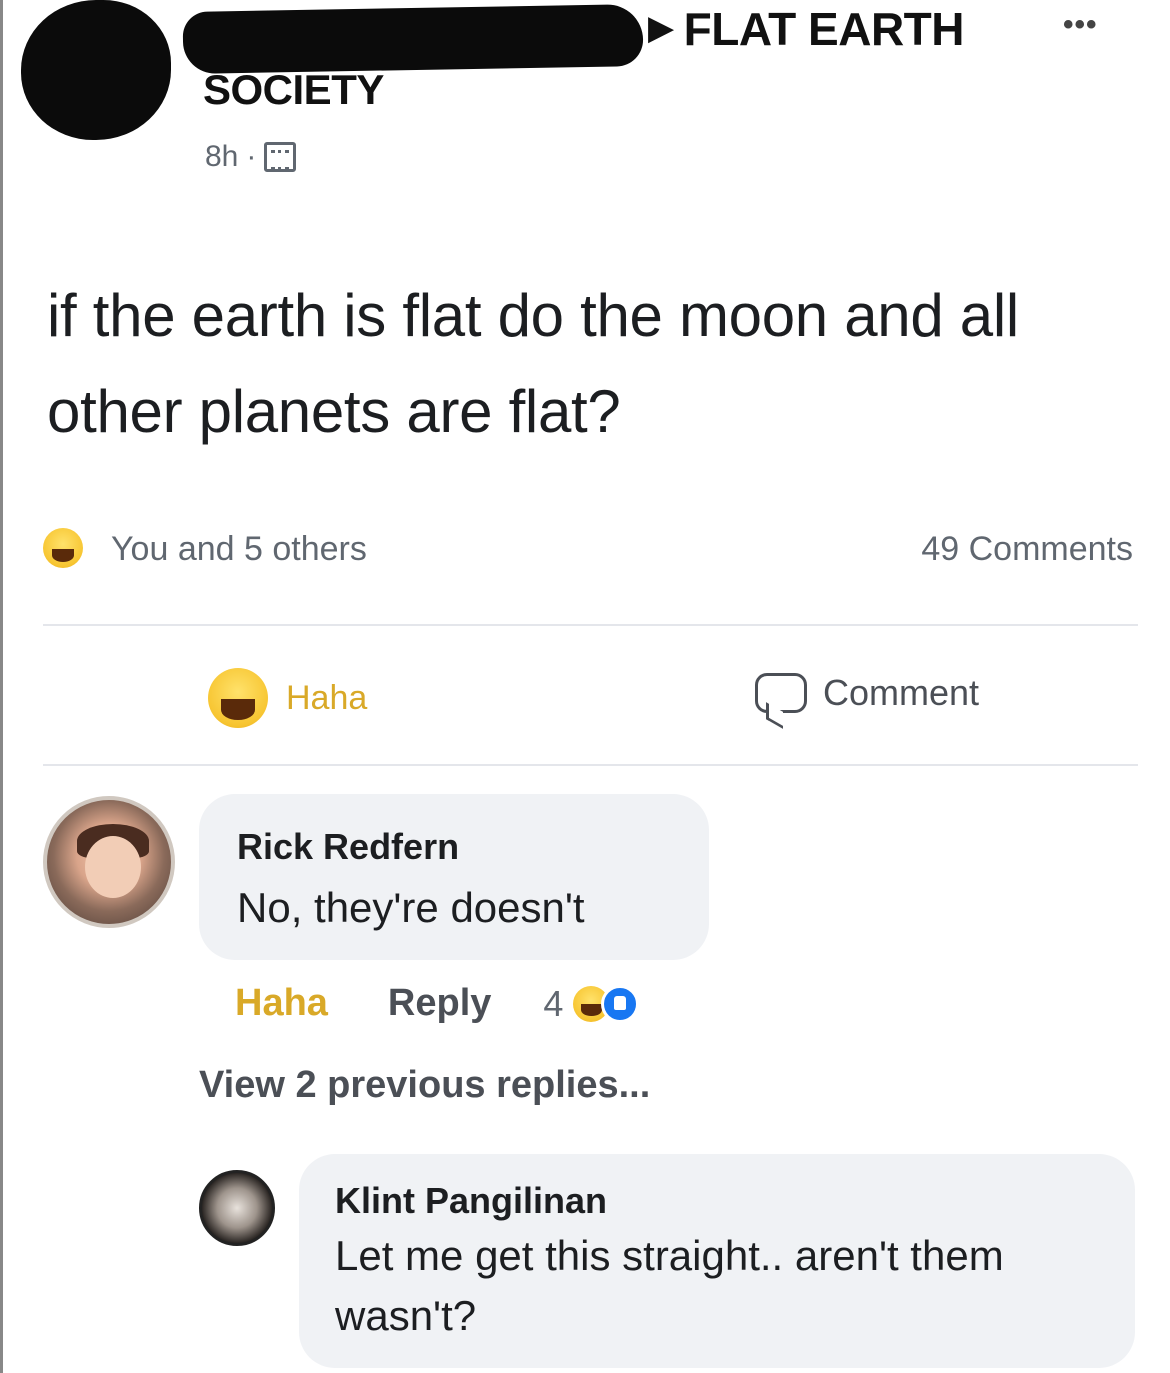 The height and width of the screenshot is (1373, 1170). What do you see at coordinates (238, 698) in the screenshot?
I see `haha-icon` at bounding box center [238, 698].